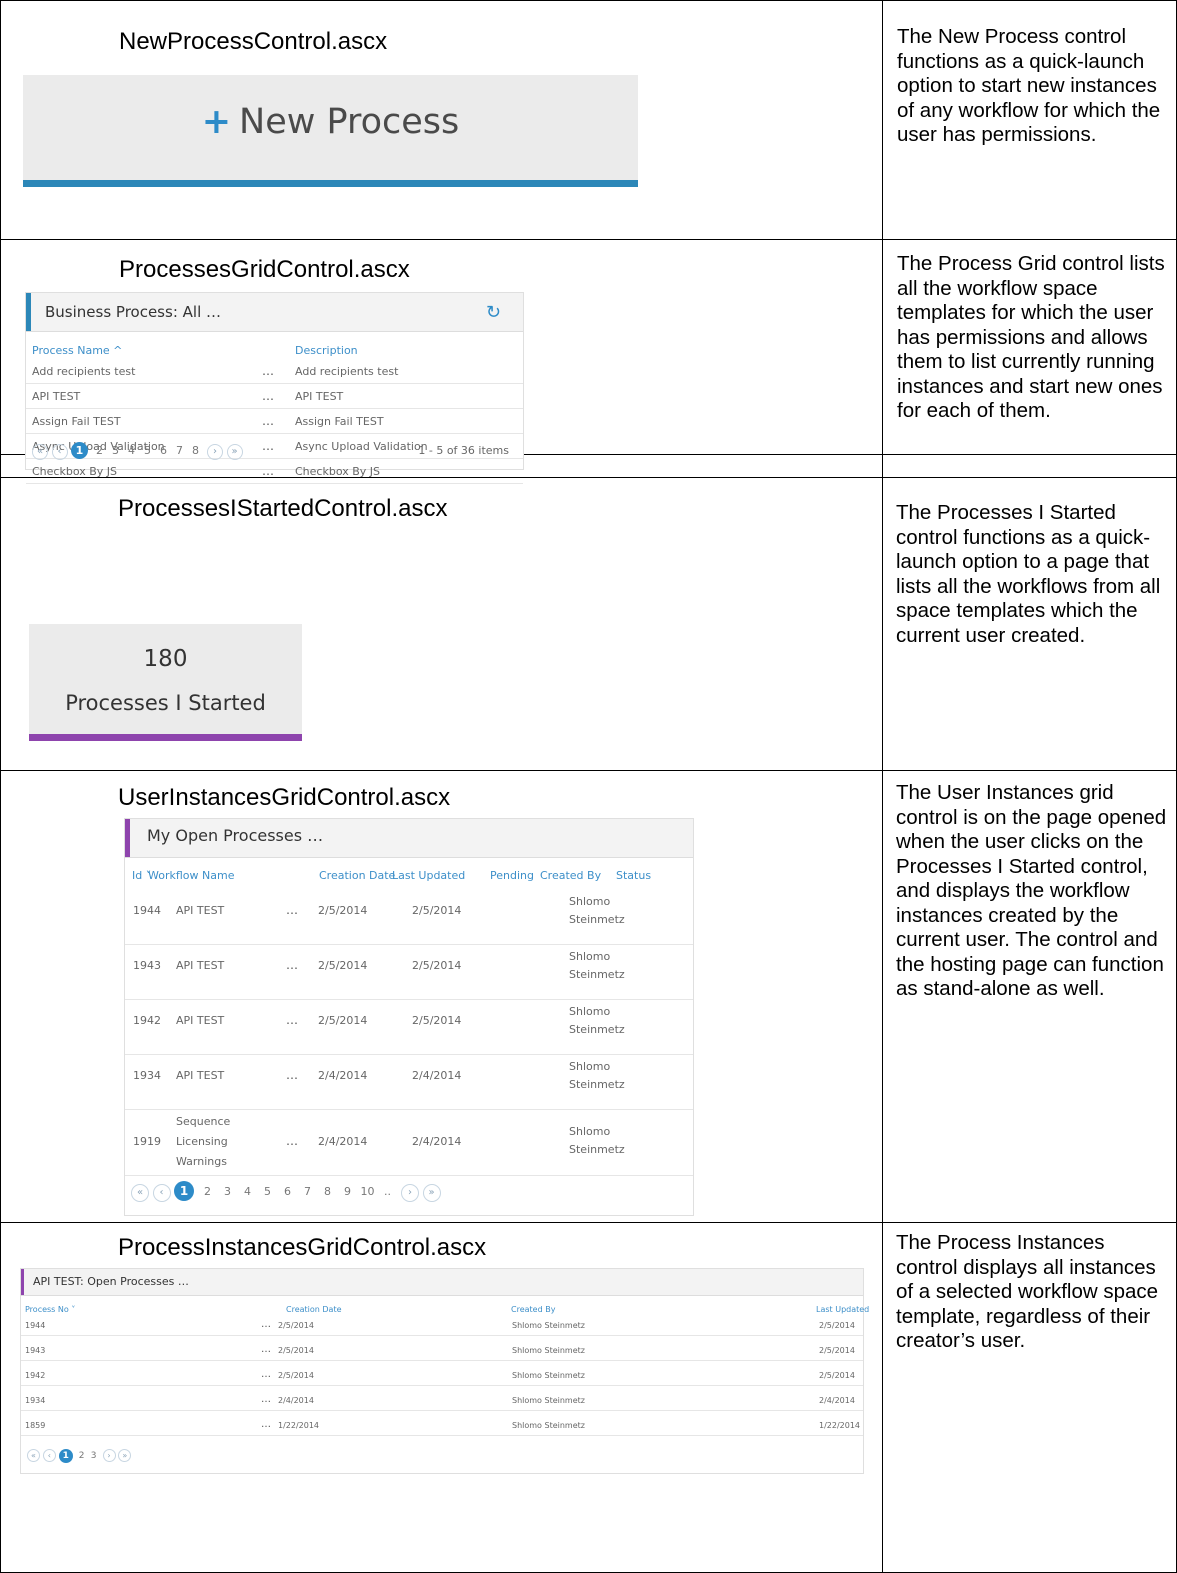 This screenshot has height=1573, width=1177. What do you see at coordinates (147, 910) in the screenshot?
I see `id-cell: 1944` at bounding box center [147, 910].